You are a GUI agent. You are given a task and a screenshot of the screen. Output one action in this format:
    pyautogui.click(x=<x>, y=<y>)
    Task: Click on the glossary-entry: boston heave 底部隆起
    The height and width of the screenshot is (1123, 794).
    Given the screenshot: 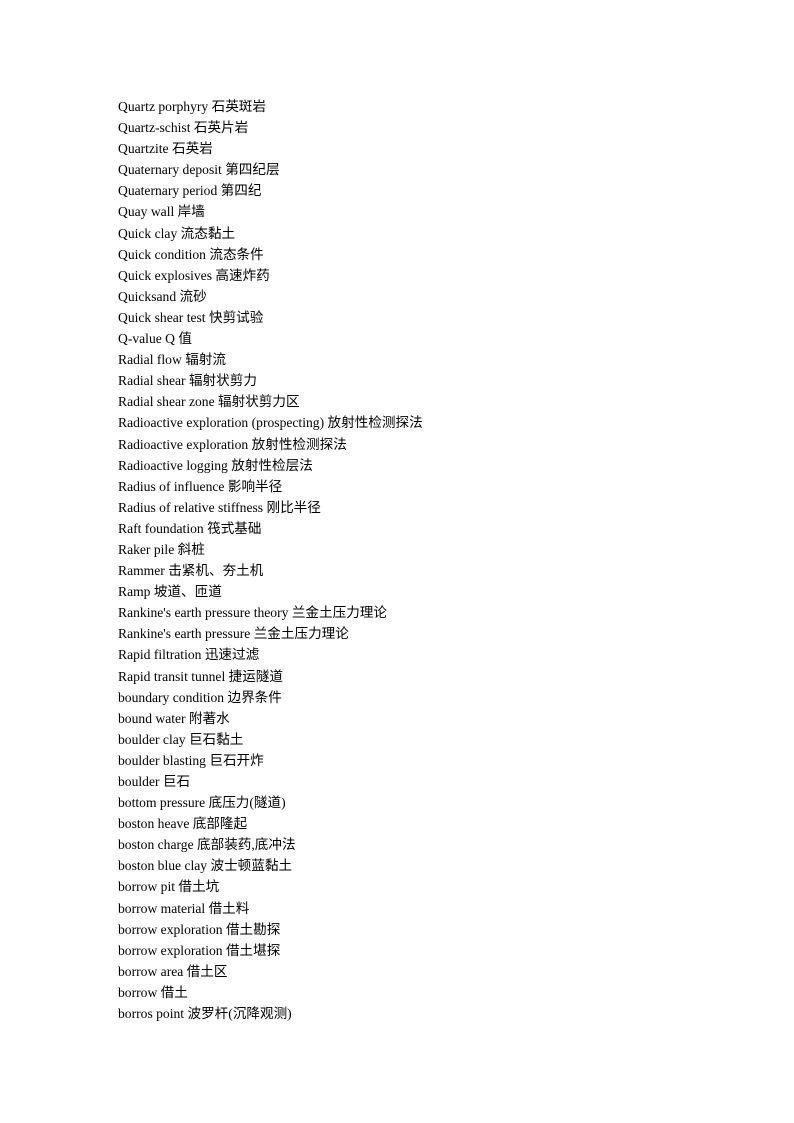 What is the action you would take?
    pyautogui.click(x=183, y=824)
    